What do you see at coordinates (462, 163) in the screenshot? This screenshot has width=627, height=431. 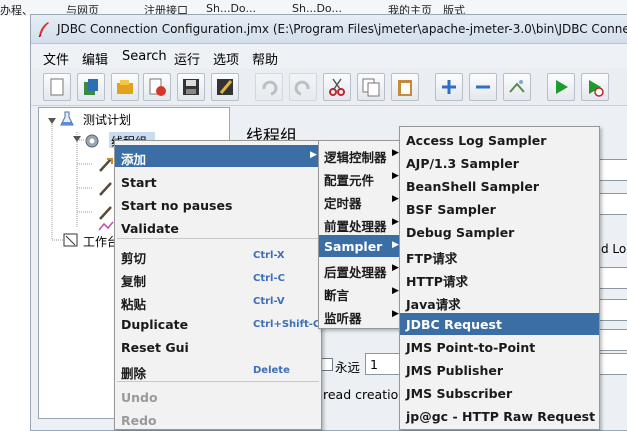 I see `sampler-menu-item-label: AJP/1.3 Sampler` at bounding box center [462, 163].